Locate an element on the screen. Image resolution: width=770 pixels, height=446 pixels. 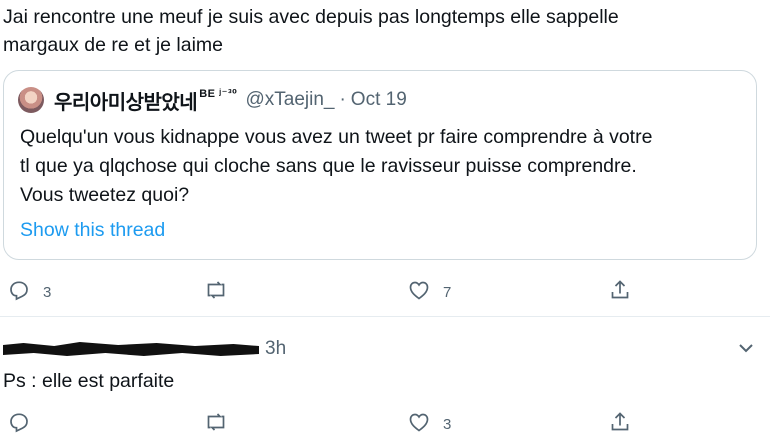
quoted-date: Oct 19 is located at coordinates (379, 100).